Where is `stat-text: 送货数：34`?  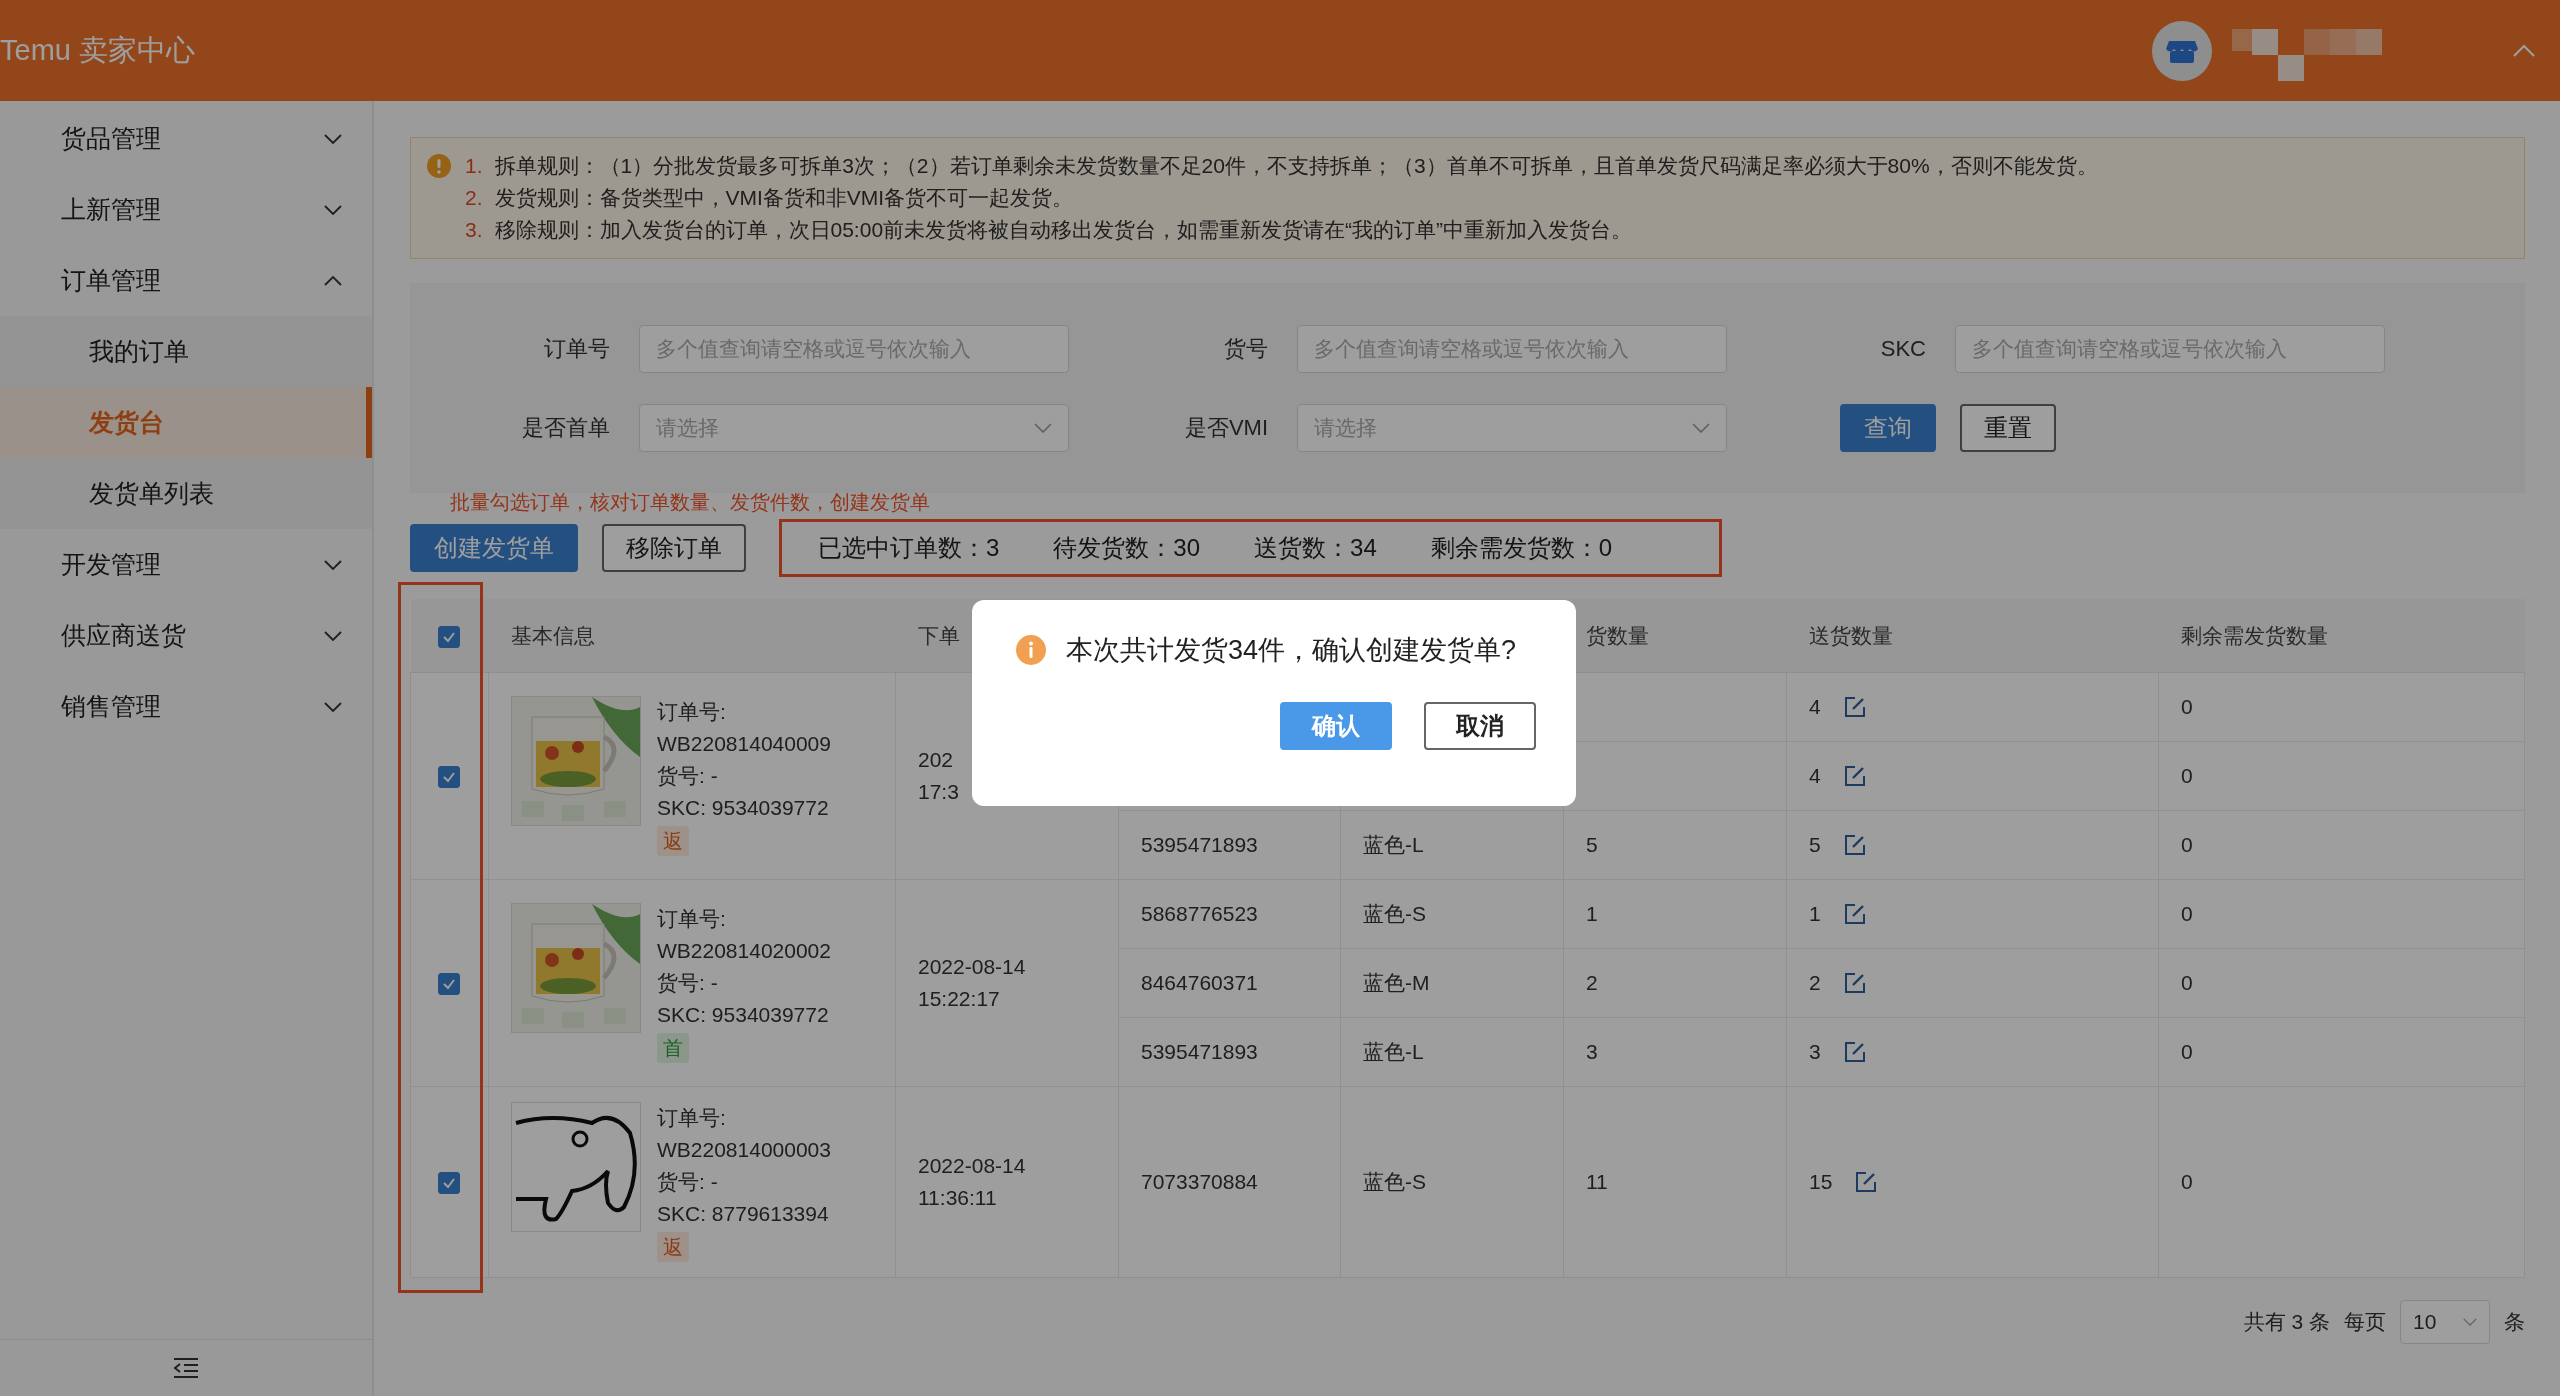
stat-text: 送货数：34 is located at coordinates (1315, 548).